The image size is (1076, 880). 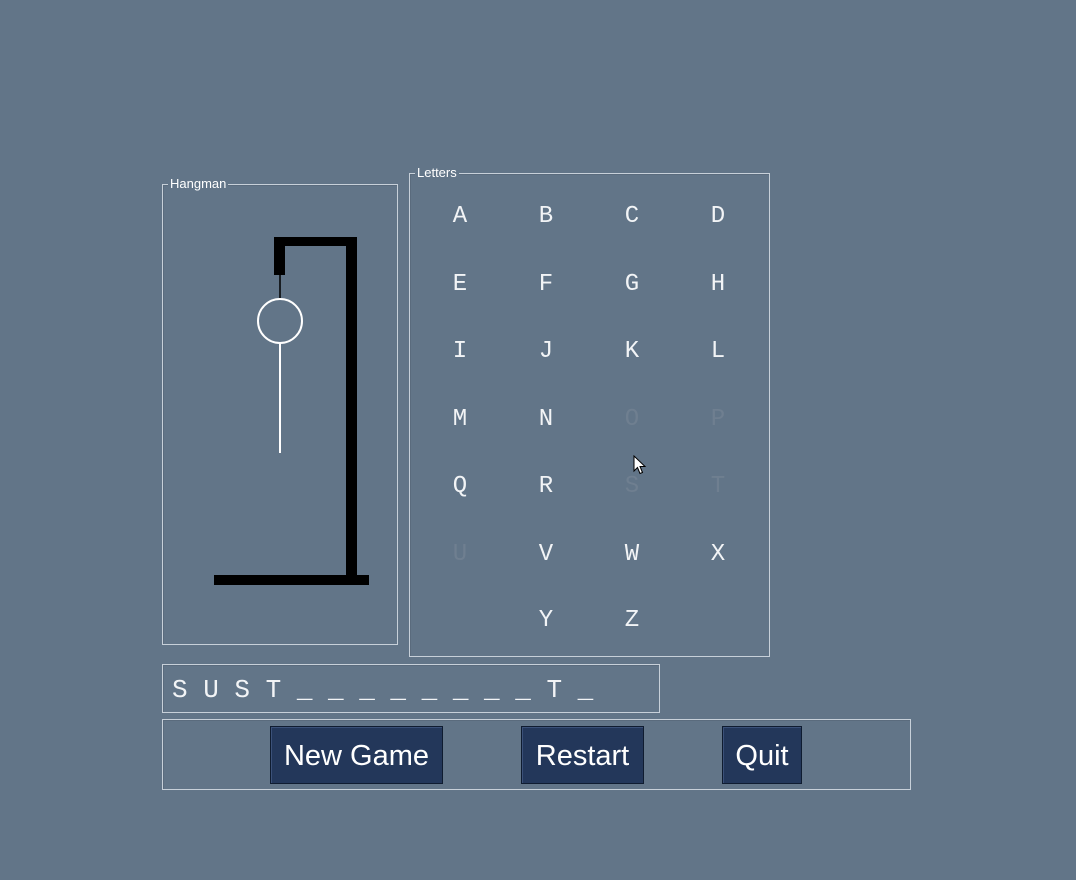 What do you see at coordinates (437, 173) in the screenshot?
I see `letters-panel-title: Letters` at bounding box center [437, 173].